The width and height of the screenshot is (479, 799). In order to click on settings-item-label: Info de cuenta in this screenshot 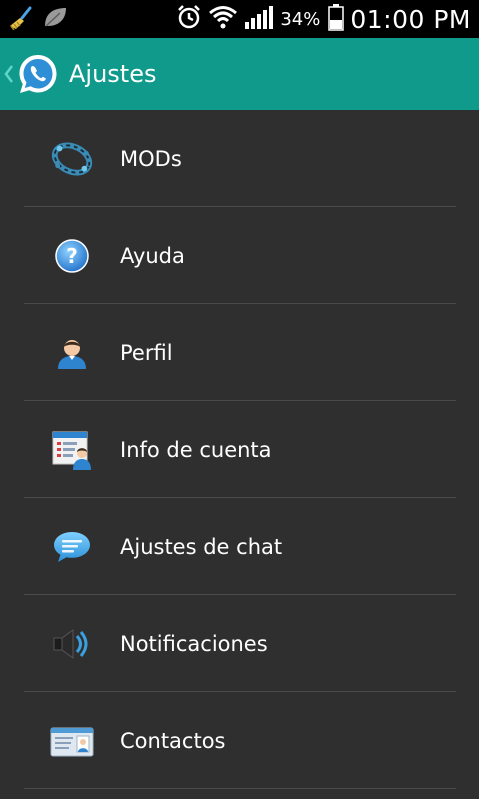, I will do `click(196, 449)`.